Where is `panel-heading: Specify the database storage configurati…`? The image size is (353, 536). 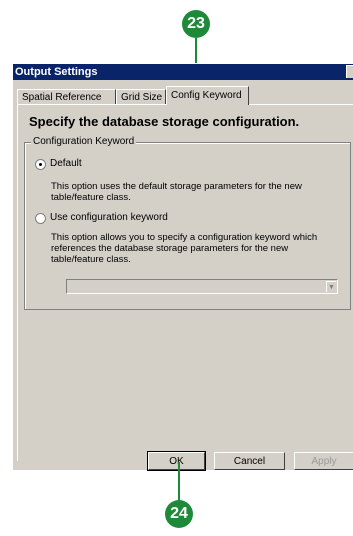
panel-heading: Specify the database storage configurati… is located at coordinates (164, 121).